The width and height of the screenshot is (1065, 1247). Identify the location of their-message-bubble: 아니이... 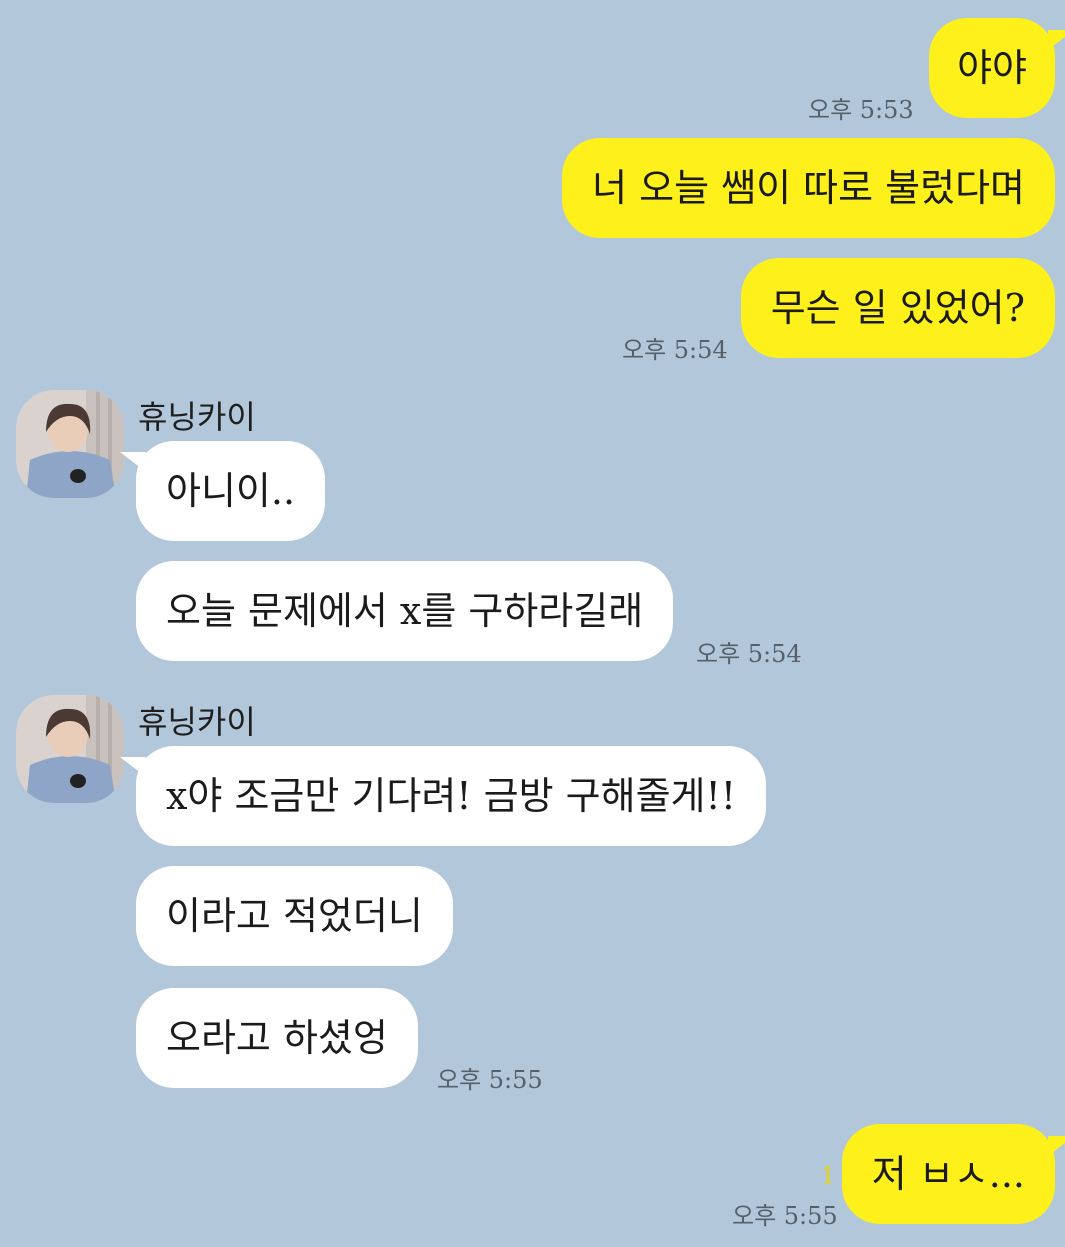
(231, 491).